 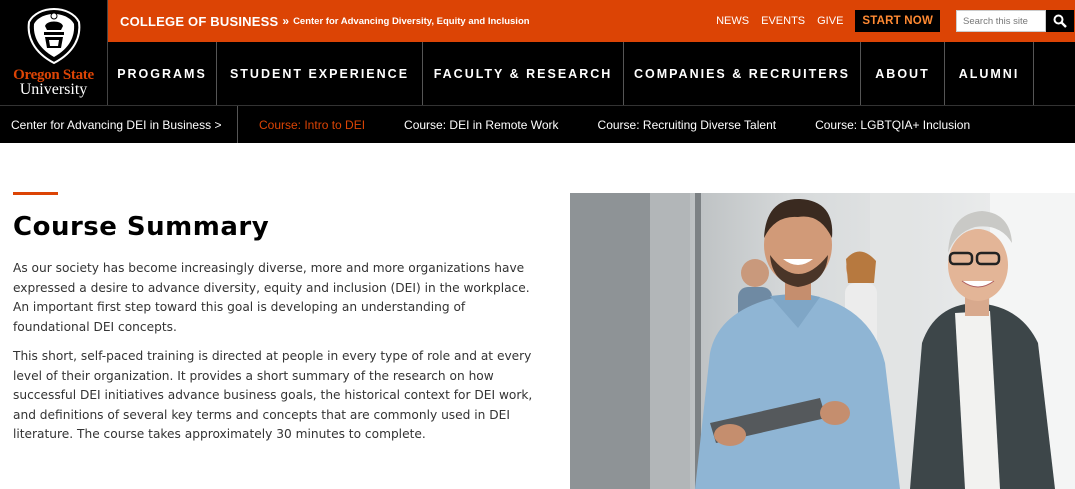 What do you see at coordinates (320, 73) in the screenshot?
I see `nav-student-experience: STUDENT EXPERIENCE` at bounding box center [320, 73].